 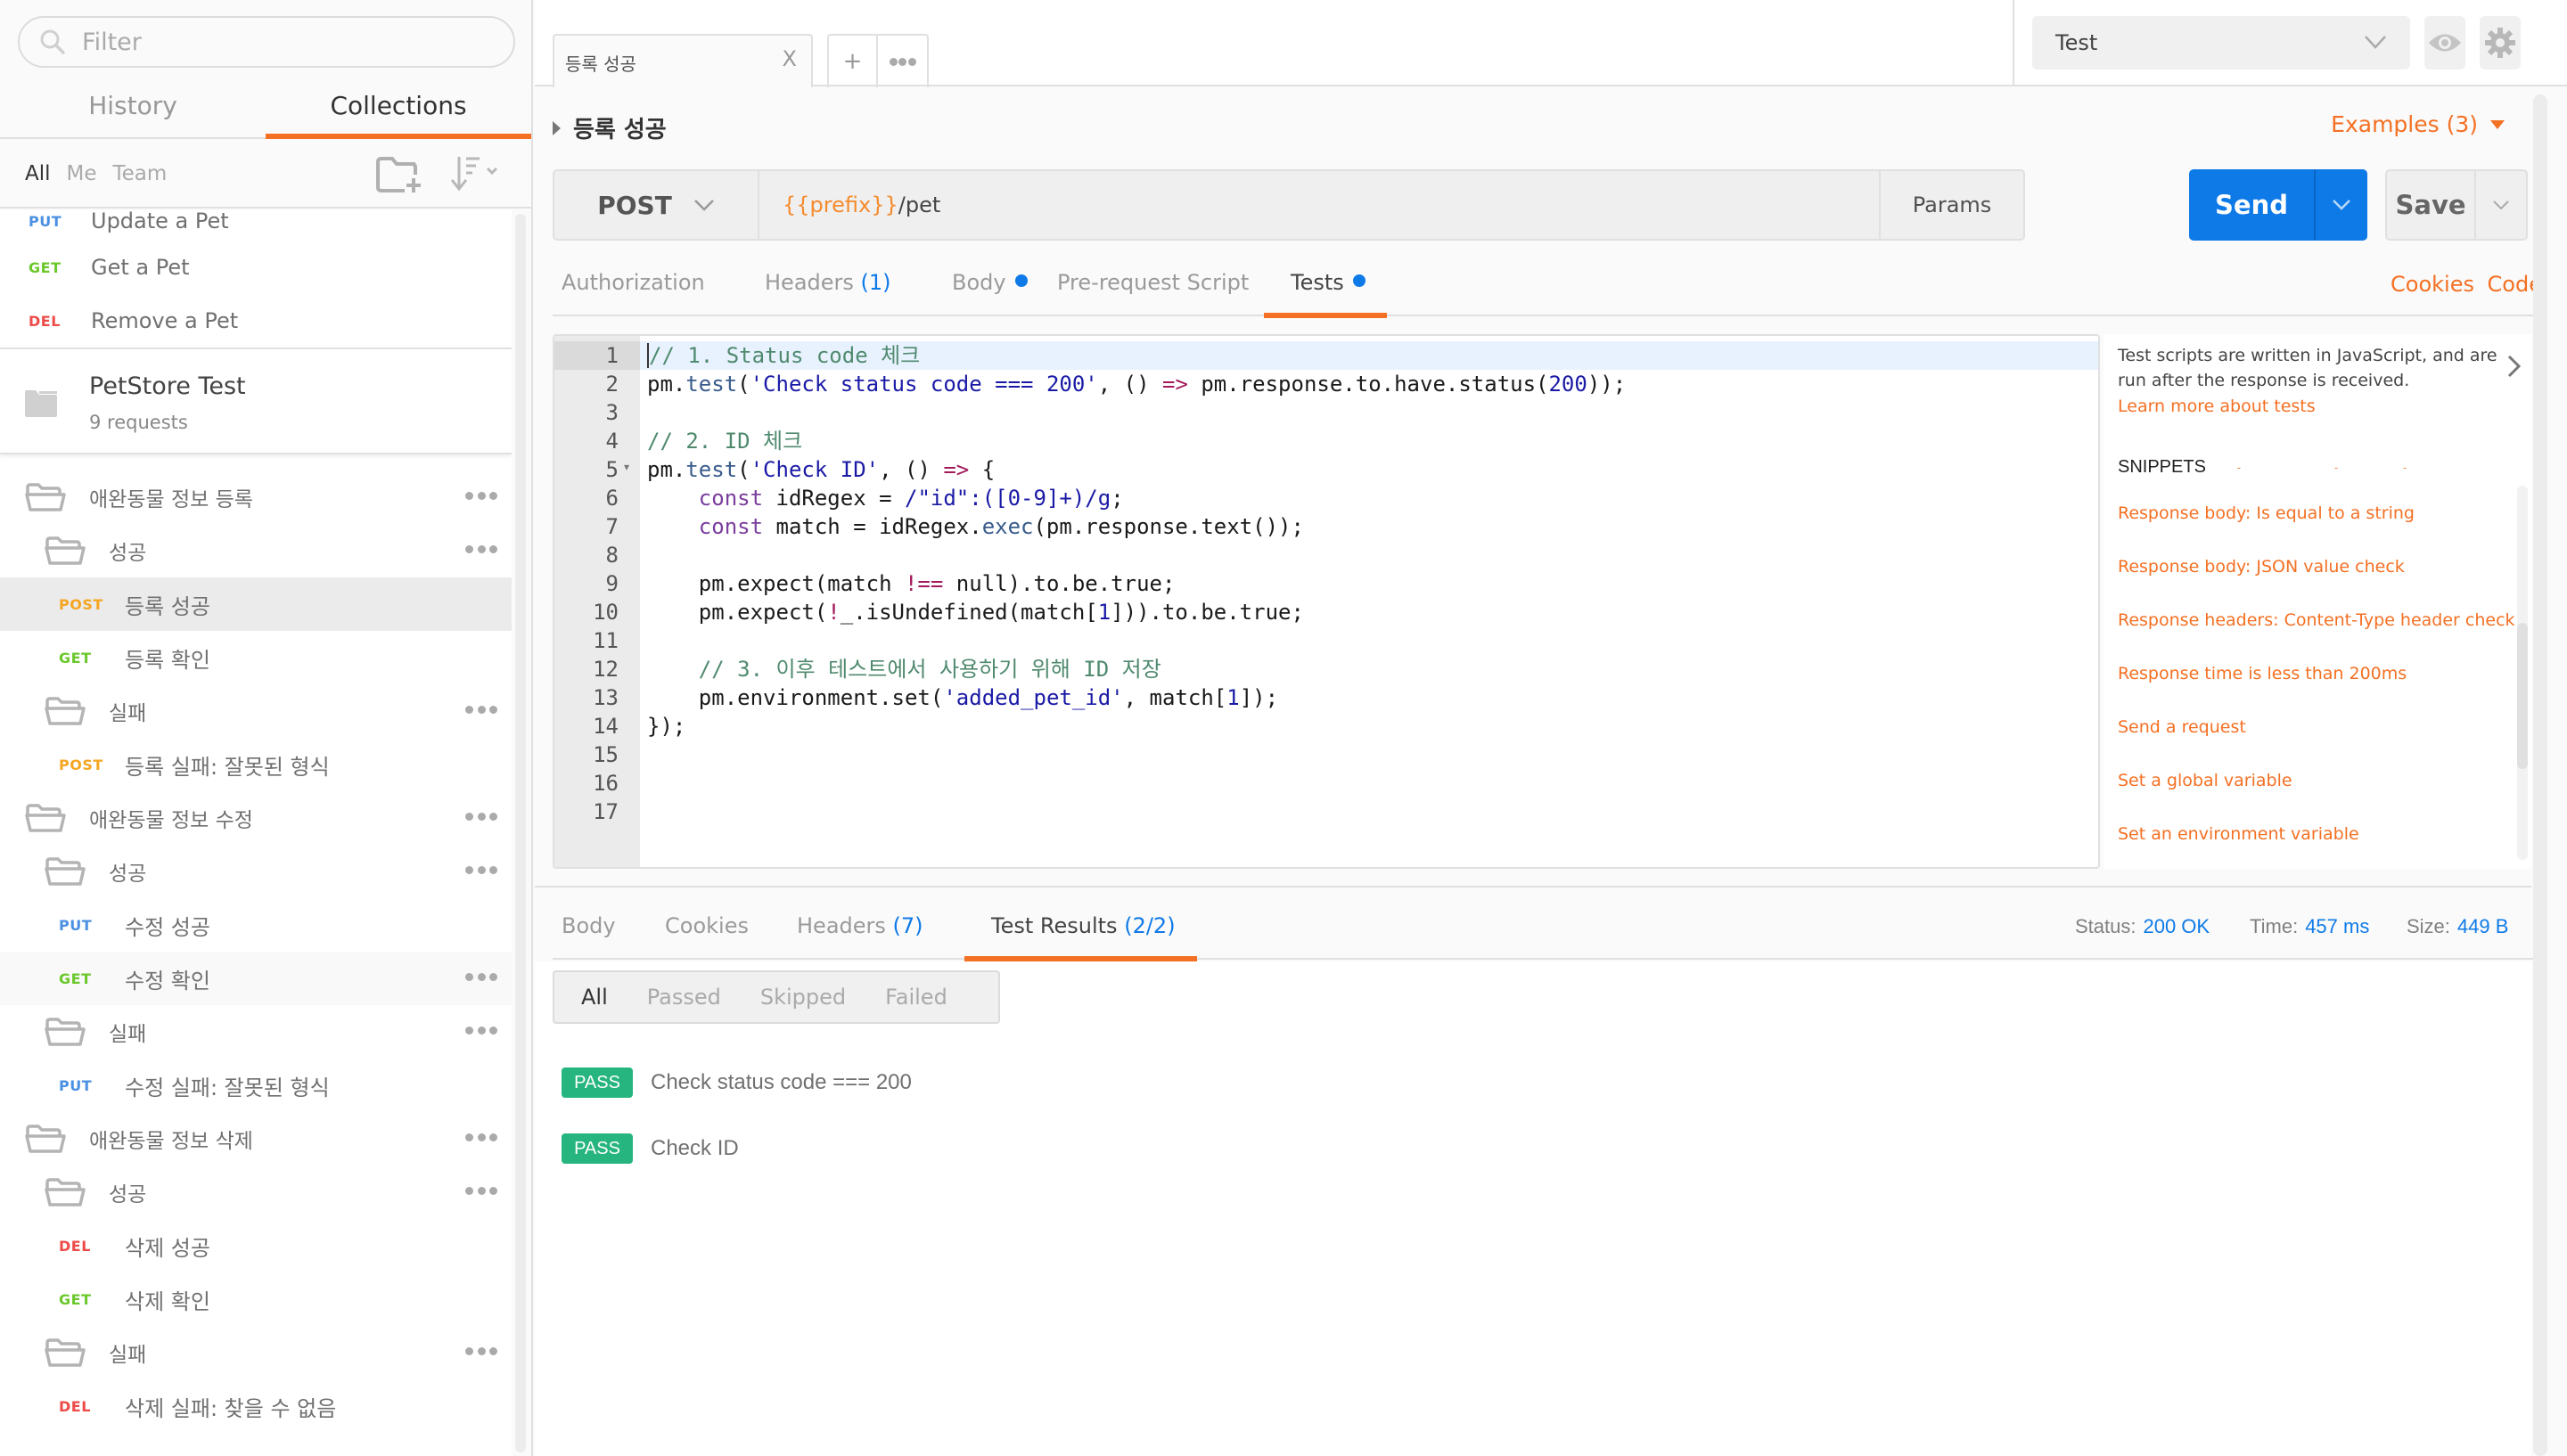 I want to click on params-button: Params, so click(x=1951, y=205).